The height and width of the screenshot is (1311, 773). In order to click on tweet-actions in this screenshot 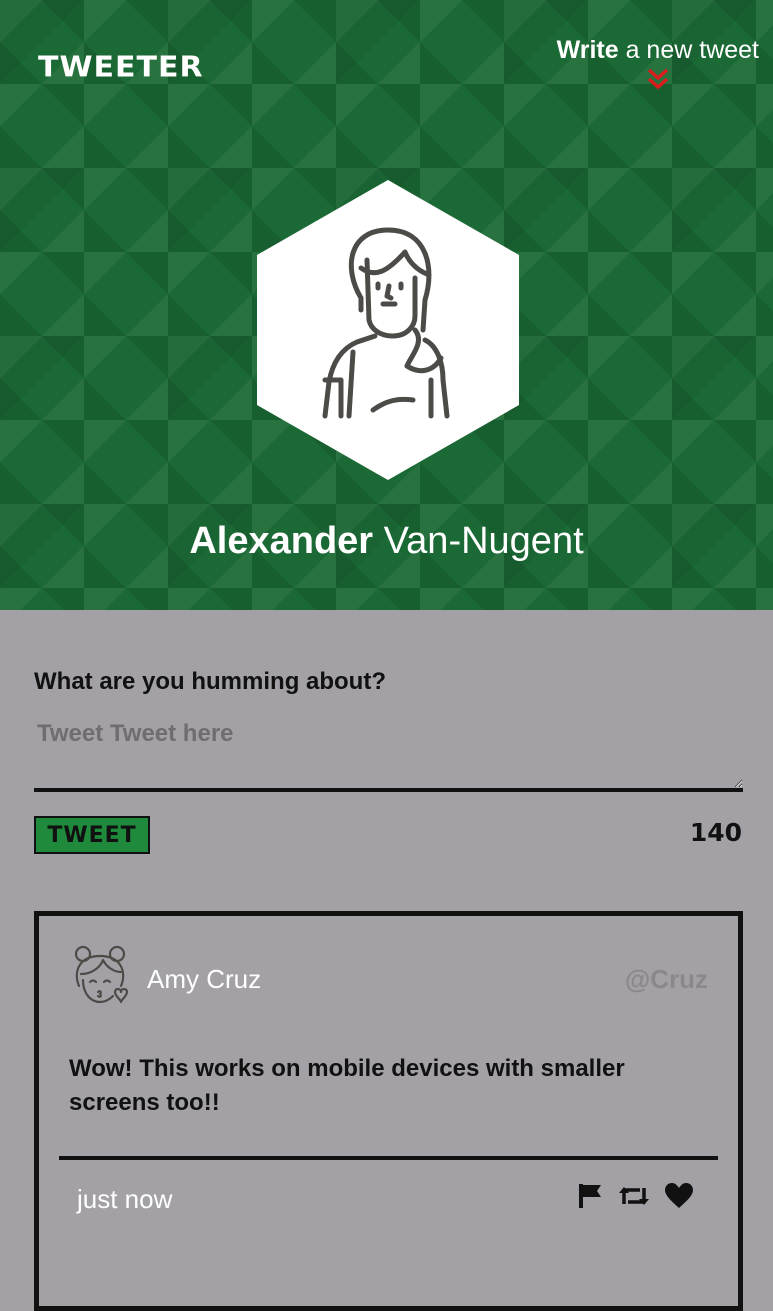, I will do `click(635, 1196)`.